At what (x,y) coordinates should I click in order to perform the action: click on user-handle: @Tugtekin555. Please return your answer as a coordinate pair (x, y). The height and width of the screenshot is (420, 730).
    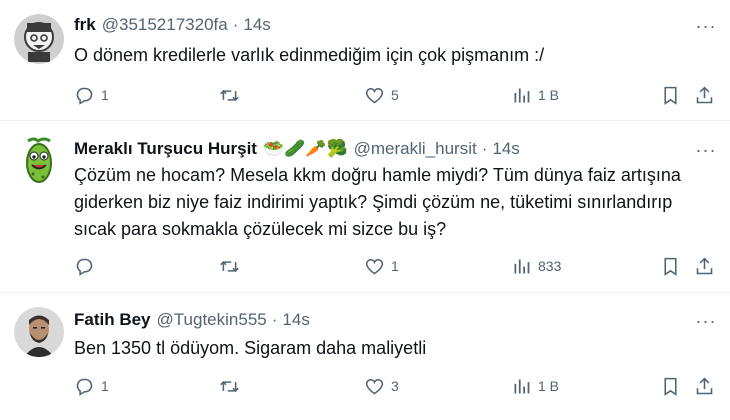
    Looking at the image, I should click on (212, 320).